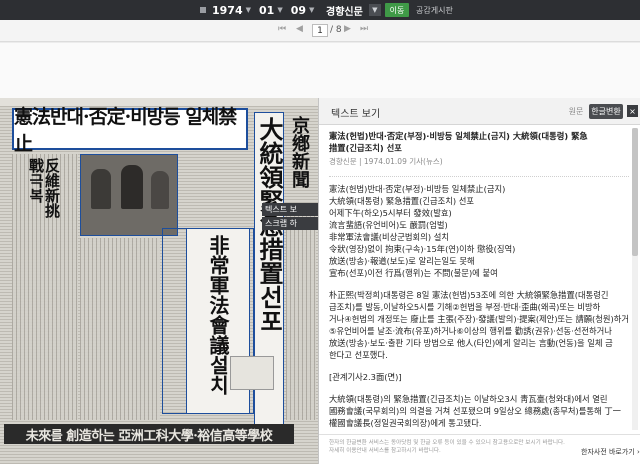  I want to click on top-navigation-bar: 1974 ▼ 01 ▼ 09 ▼ 경향신문 ▼ 이동 공감게시판, so click(320, 10).